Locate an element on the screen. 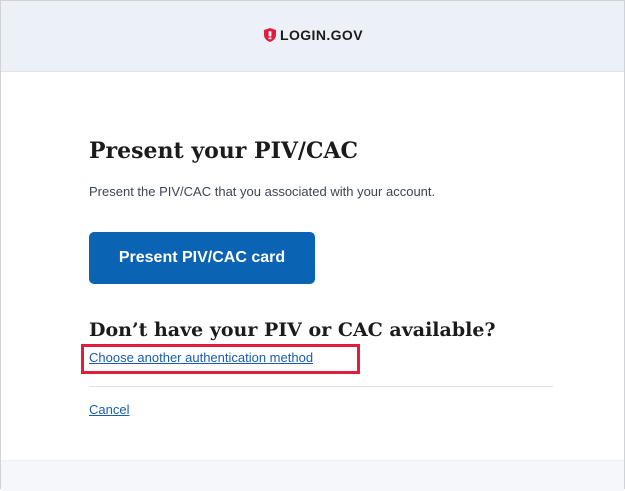 This screenshot has width=625, height=491. alternative-heading: Don’t have your PIV or CAC available? is located at coordinates (292, 330).